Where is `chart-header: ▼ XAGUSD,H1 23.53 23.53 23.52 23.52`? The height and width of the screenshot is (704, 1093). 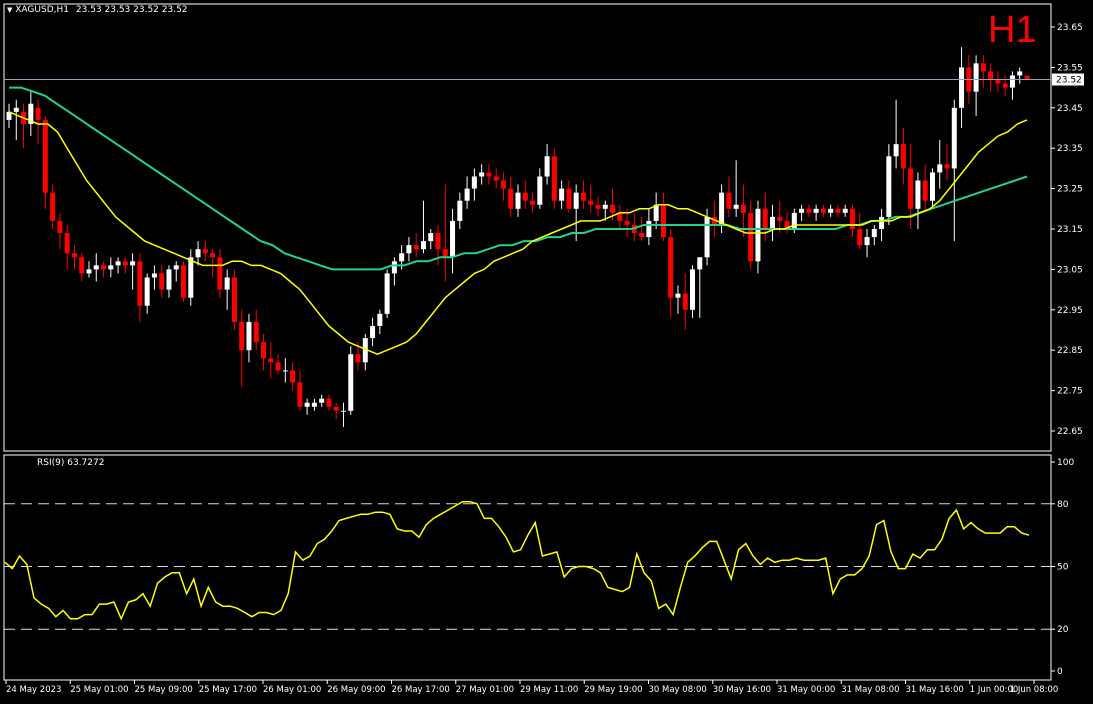 chart-header: ▼ XAGUSD,H1 23.53 23.53 23.52 23.52 is located at coordinates (97, 10).